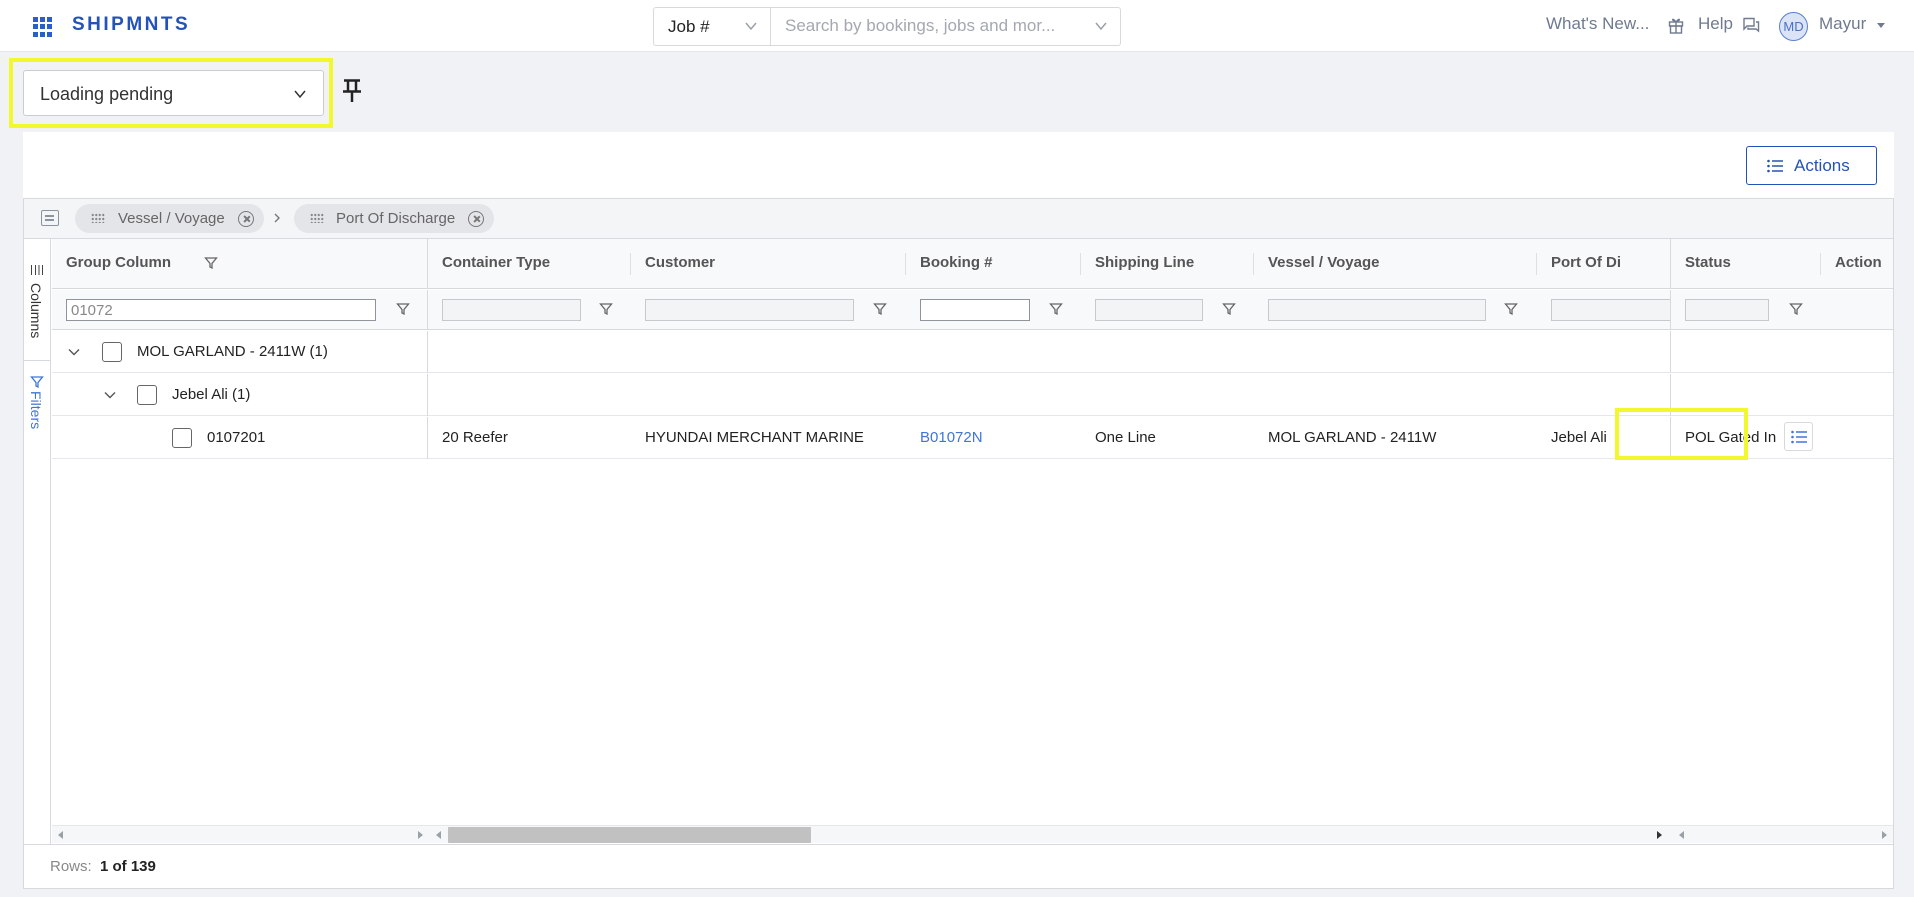 This screenshot has width=1914, height=897. I want to click on header-label: Vessel / Voyage, so click(1324, 262).